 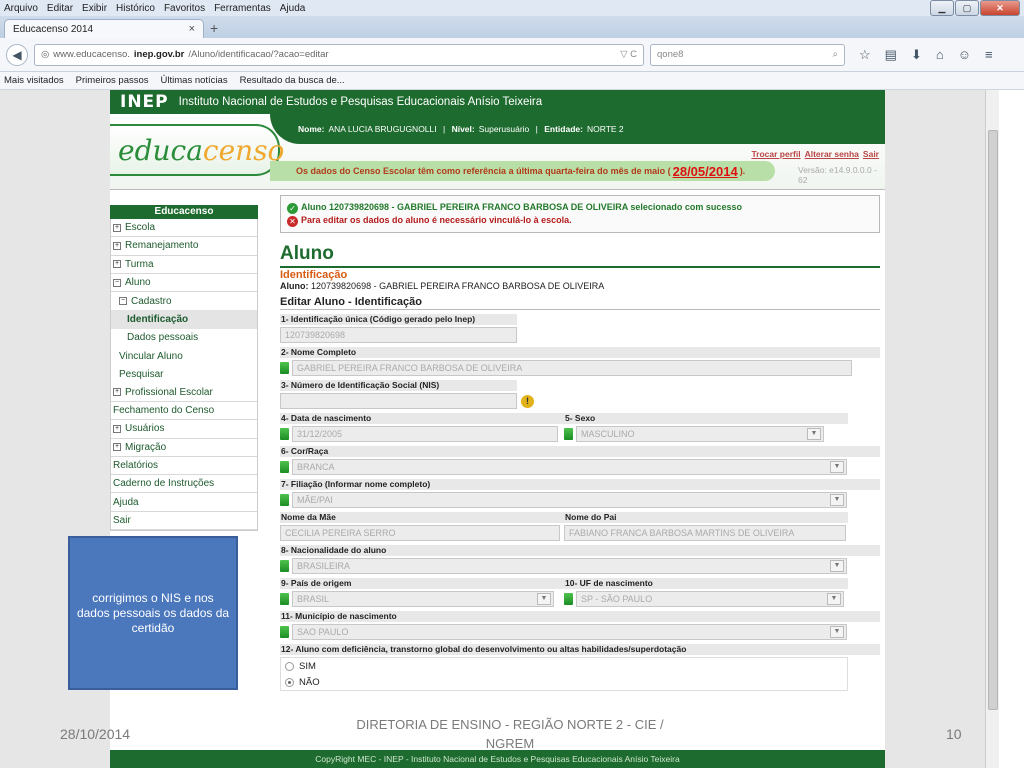 What do you see at coordinates (775, 154) in the screenshot?
I see `trocar-perfil-link: Trocar perfil` at bounding box center [775, 154].